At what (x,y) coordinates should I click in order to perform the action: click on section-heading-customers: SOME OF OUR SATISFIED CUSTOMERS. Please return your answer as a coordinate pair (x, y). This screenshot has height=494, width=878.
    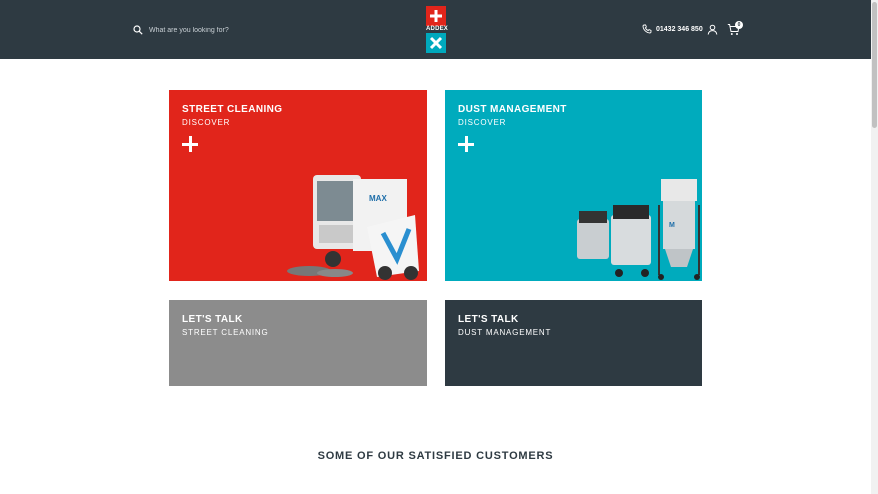
    Looking at the image, I should click on (435, 456).